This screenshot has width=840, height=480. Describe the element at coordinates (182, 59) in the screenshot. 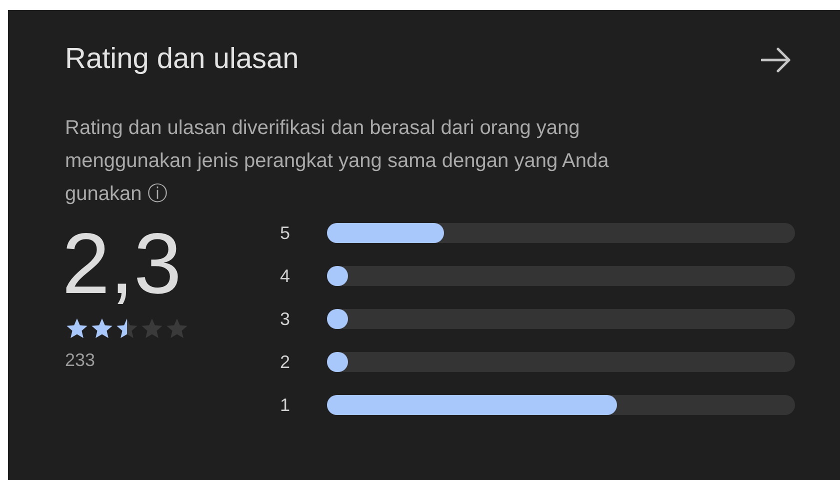

I see `section-title: Rating dan ulasan` at that location.